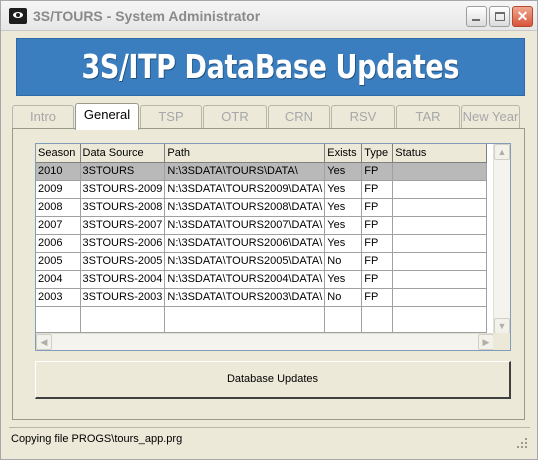  What do you see at coordinates (18, 16) in the screenshot?
I see `app-eye-icon` at bounding box center [18, 16].